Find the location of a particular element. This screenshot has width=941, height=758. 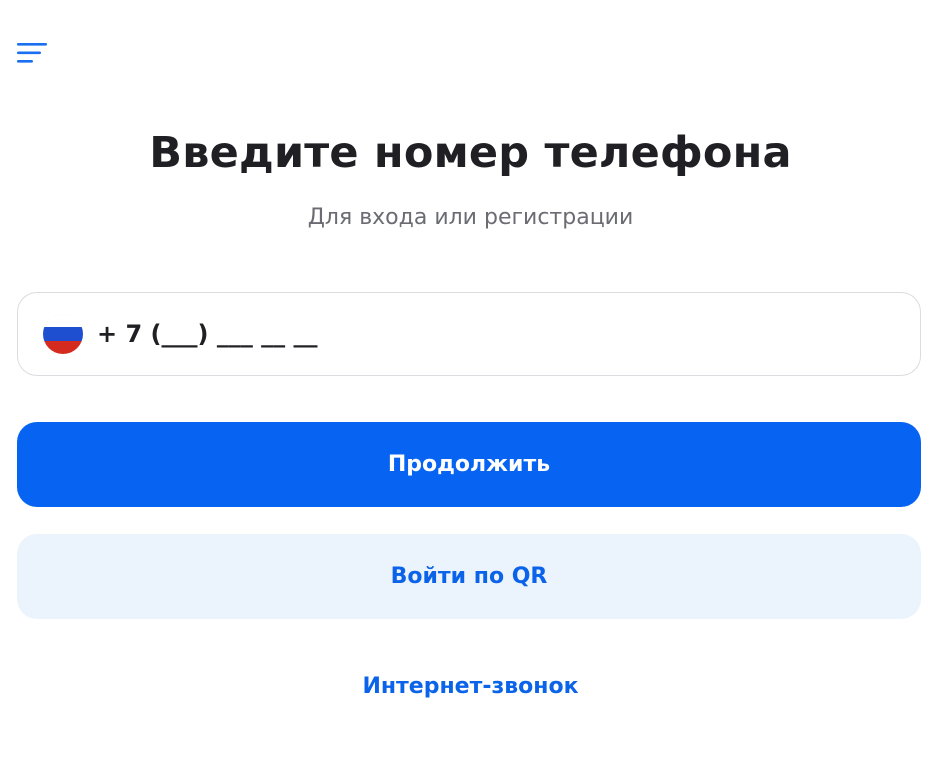

page-subtitle: Для входа или регистрации is located at coordinates (470, 217).